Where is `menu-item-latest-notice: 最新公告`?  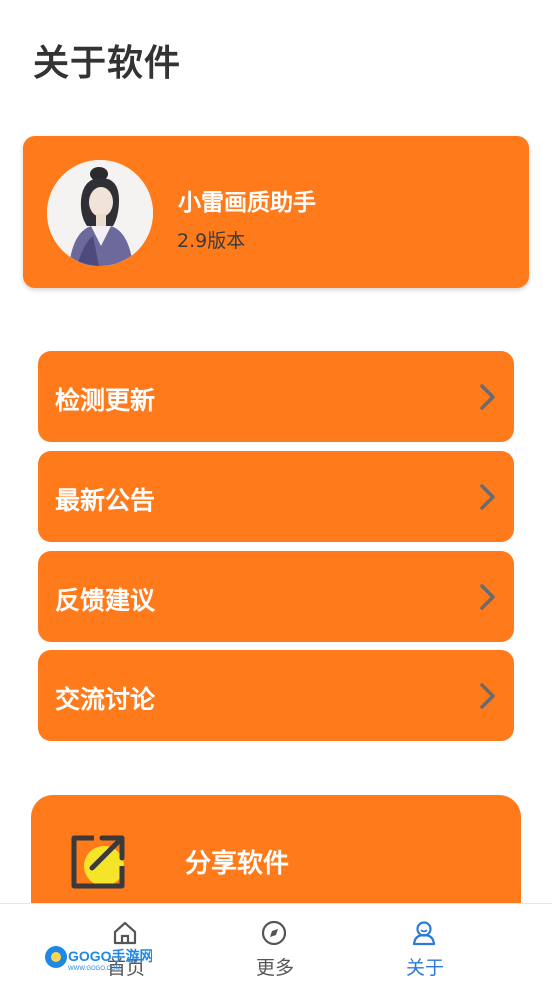 menu-item-latest-notice: 最新公告 is located at coordinates (276, 496).